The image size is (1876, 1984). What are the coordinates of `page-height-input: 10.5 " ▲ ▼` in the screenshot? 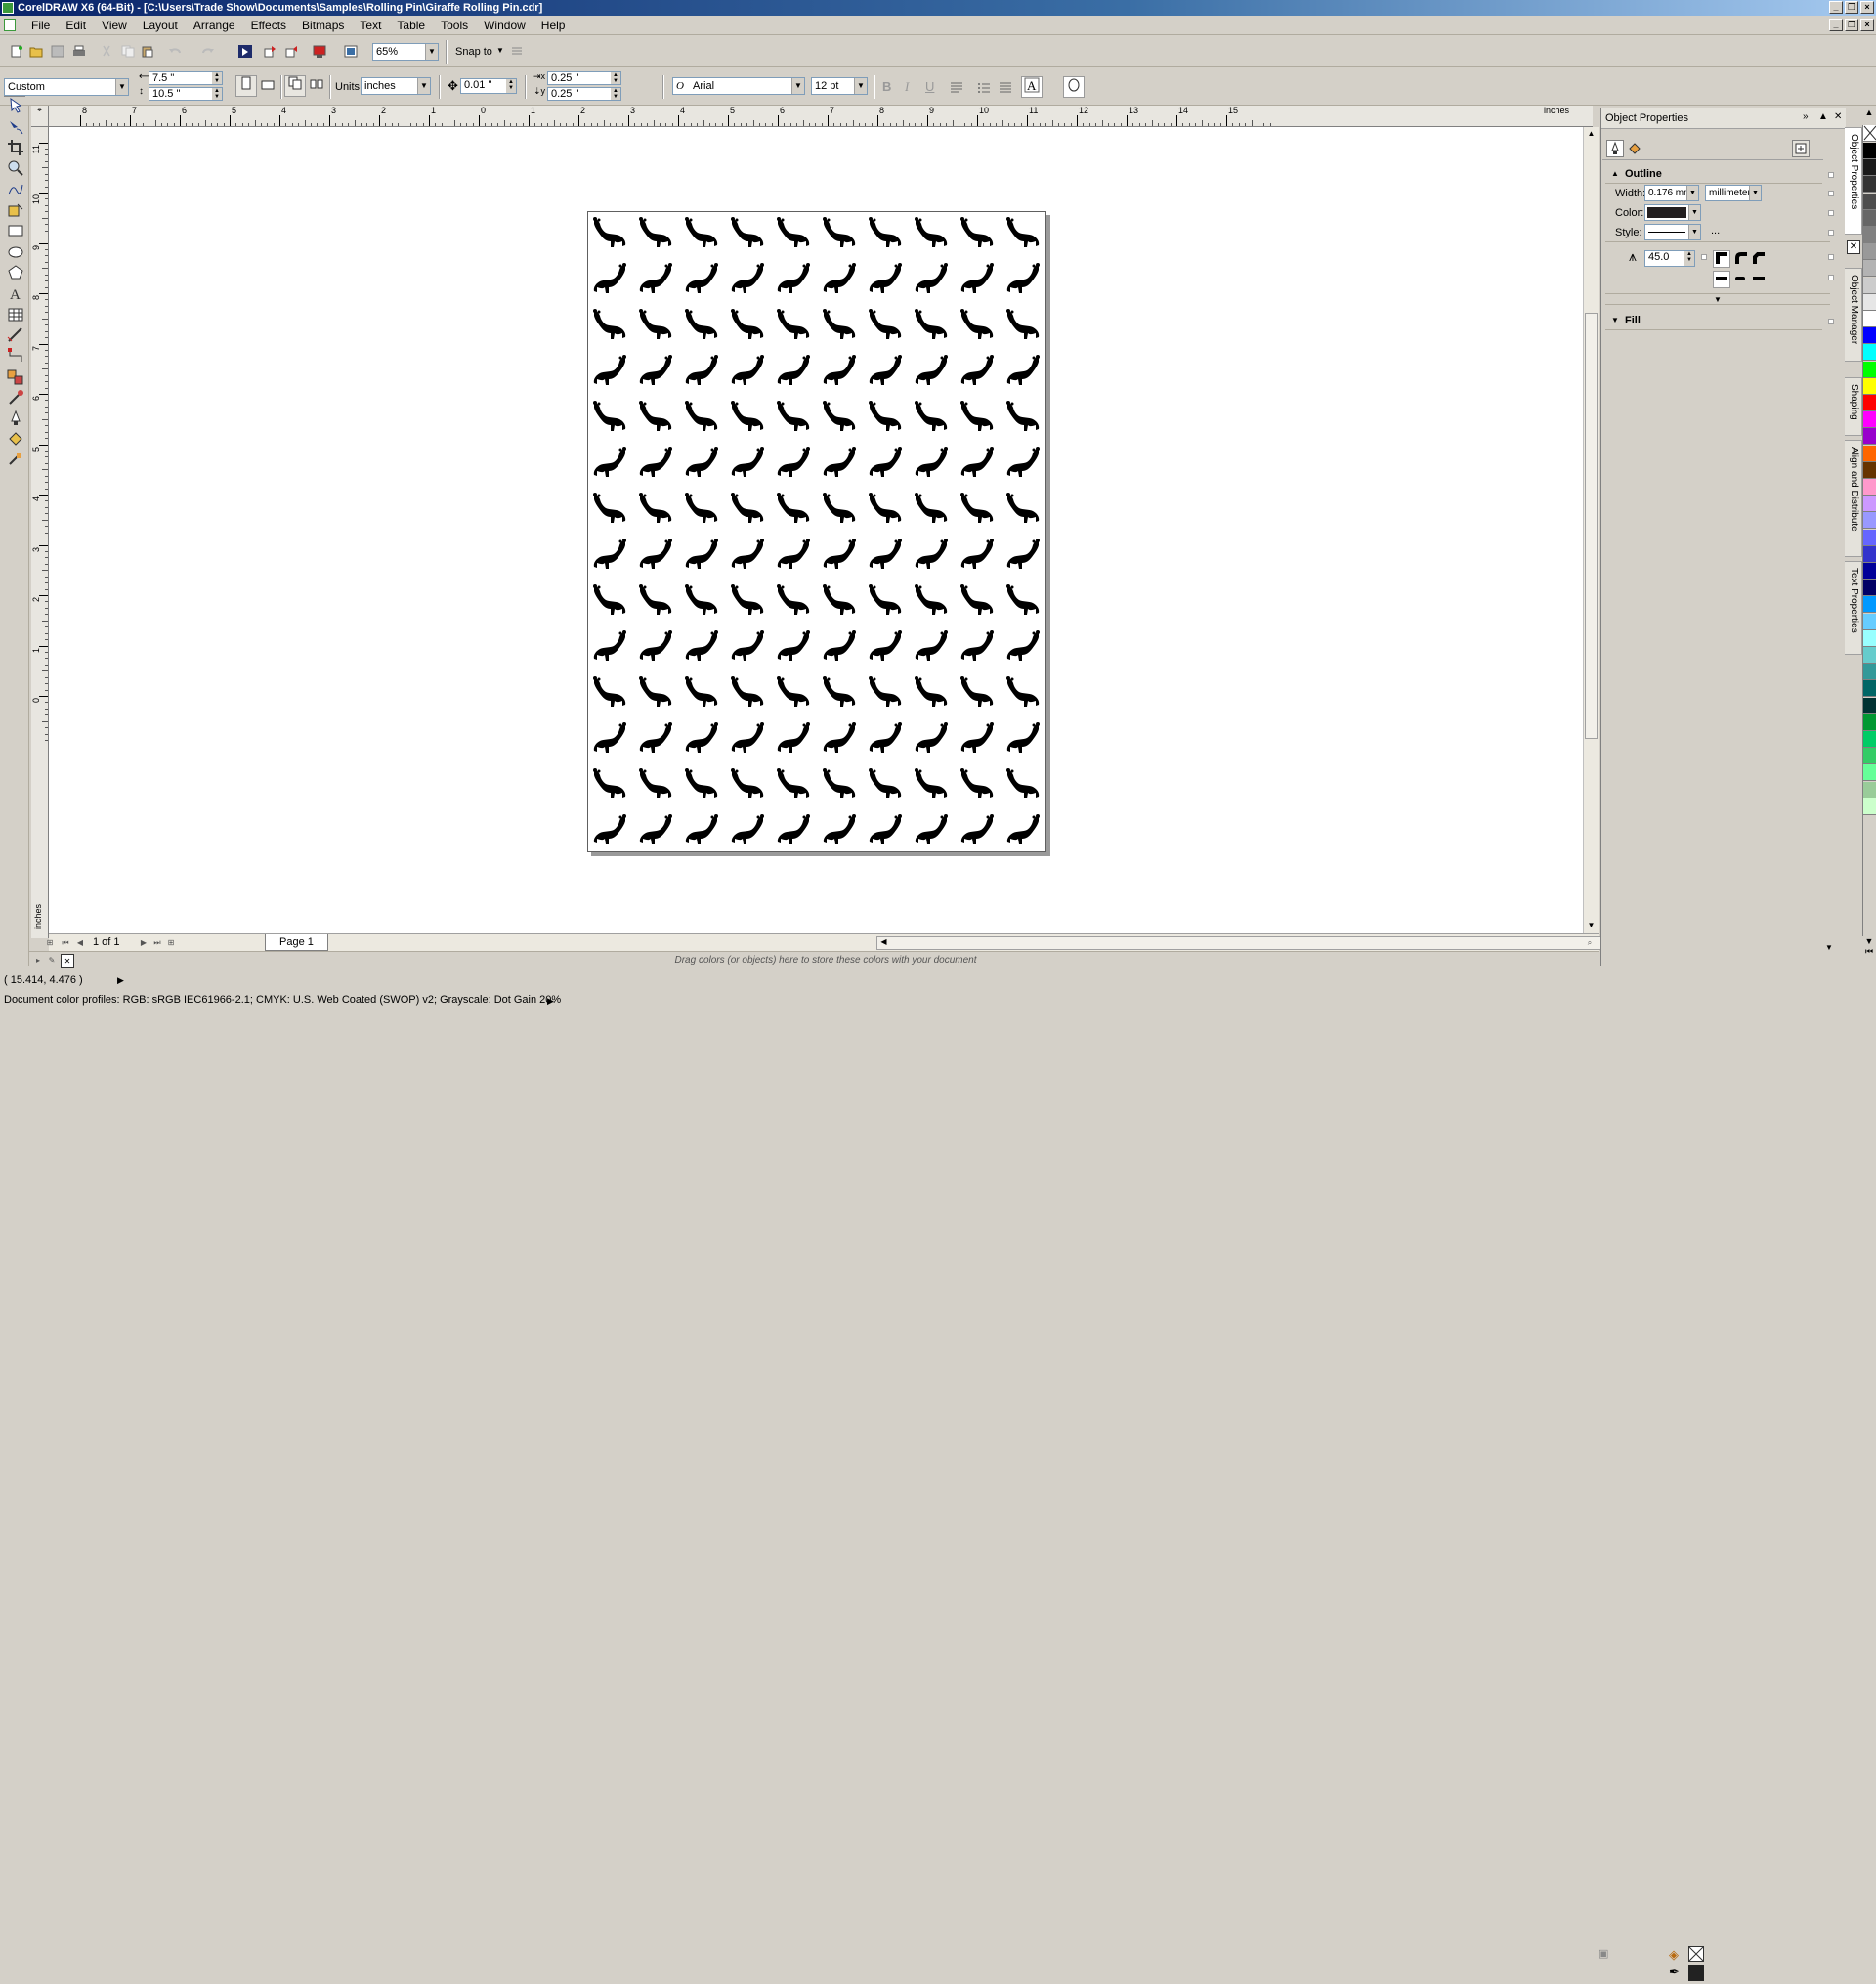 It's located at (186, 94).